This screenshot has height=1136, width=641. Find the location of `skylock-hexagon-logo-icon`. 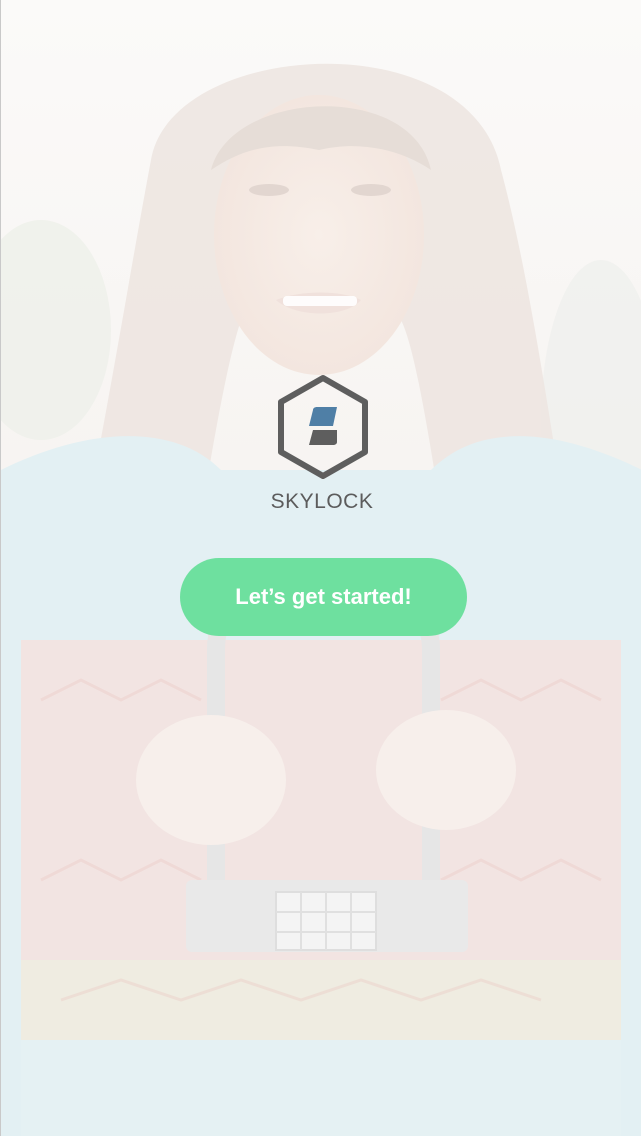

skylock-hexagon-logo-icon is located at coordinates (323, 427).